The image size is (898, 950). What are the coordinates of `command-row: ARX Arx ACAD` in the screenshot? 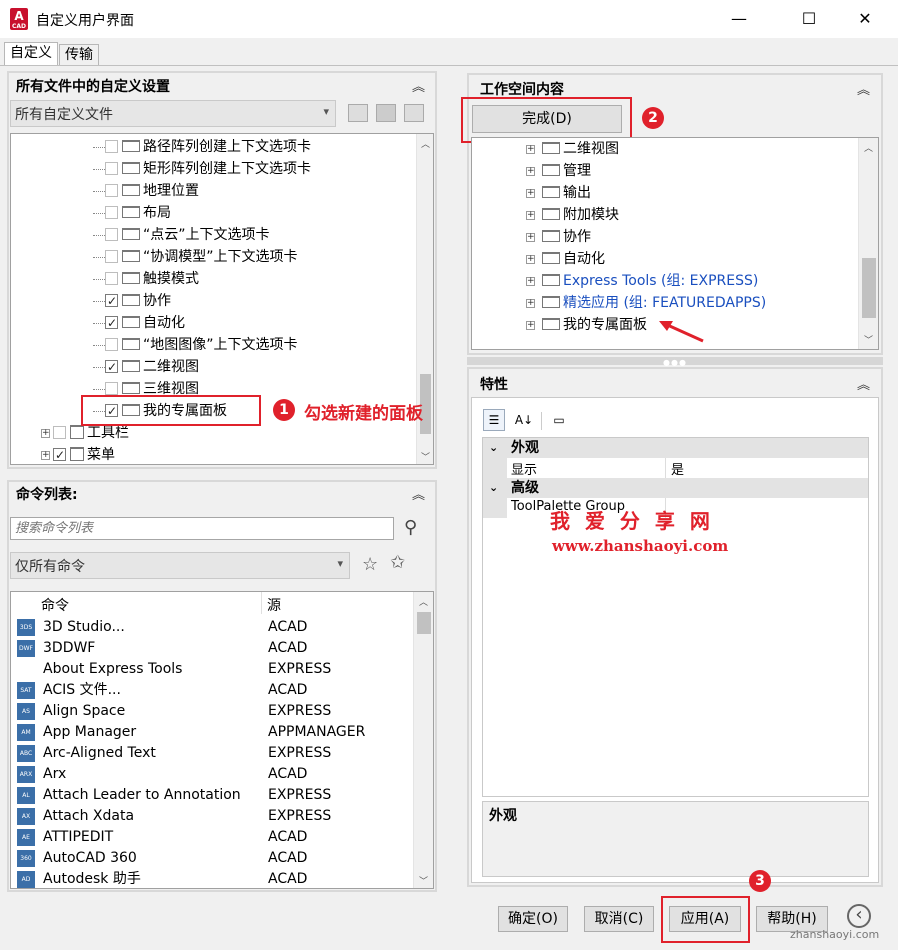 It's located at (211, 774).